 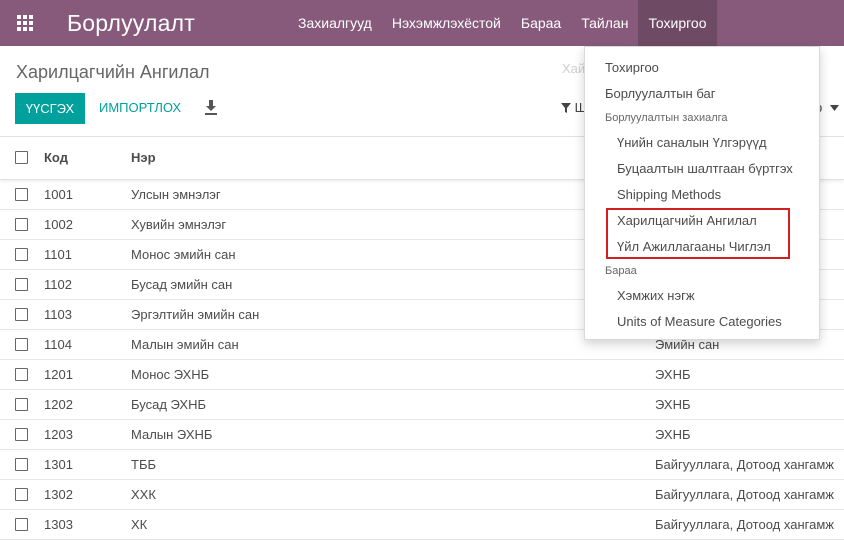 What do you see at coordinates (182, 284) in the screenshot?
I see `row-name: Бусад эмийн сан` at bounding box center [182, 284].